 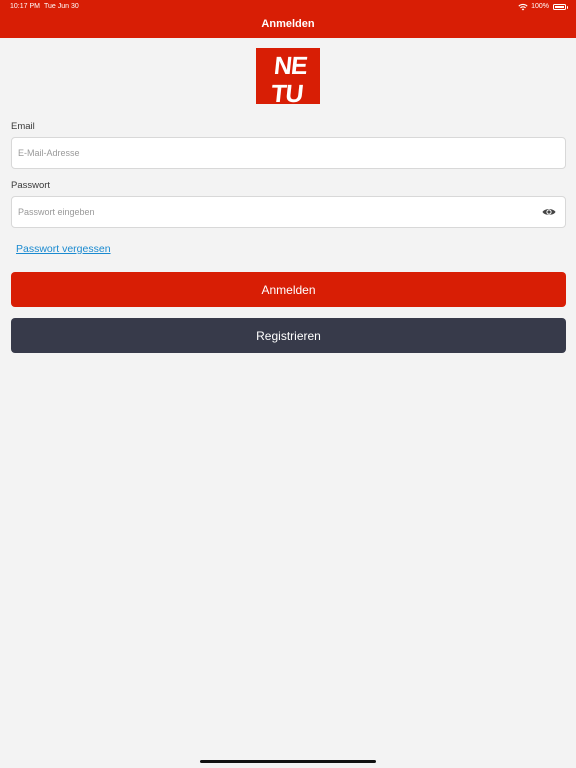 I want to click on email-field, so click(x=288, y=153).